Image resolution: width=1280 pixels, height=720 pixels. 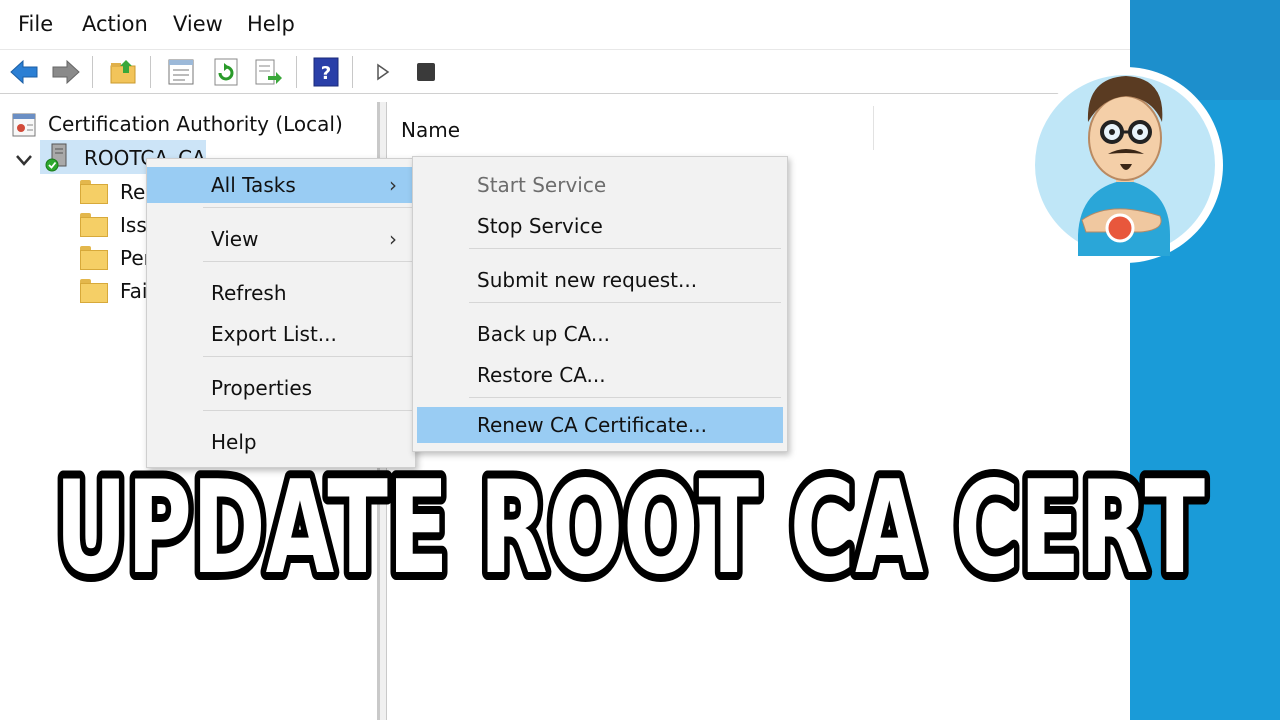 What do you see at coordinates (271, 24) in the screenshot?
I see `menu-help: Help` at bounding box center [271, 24].